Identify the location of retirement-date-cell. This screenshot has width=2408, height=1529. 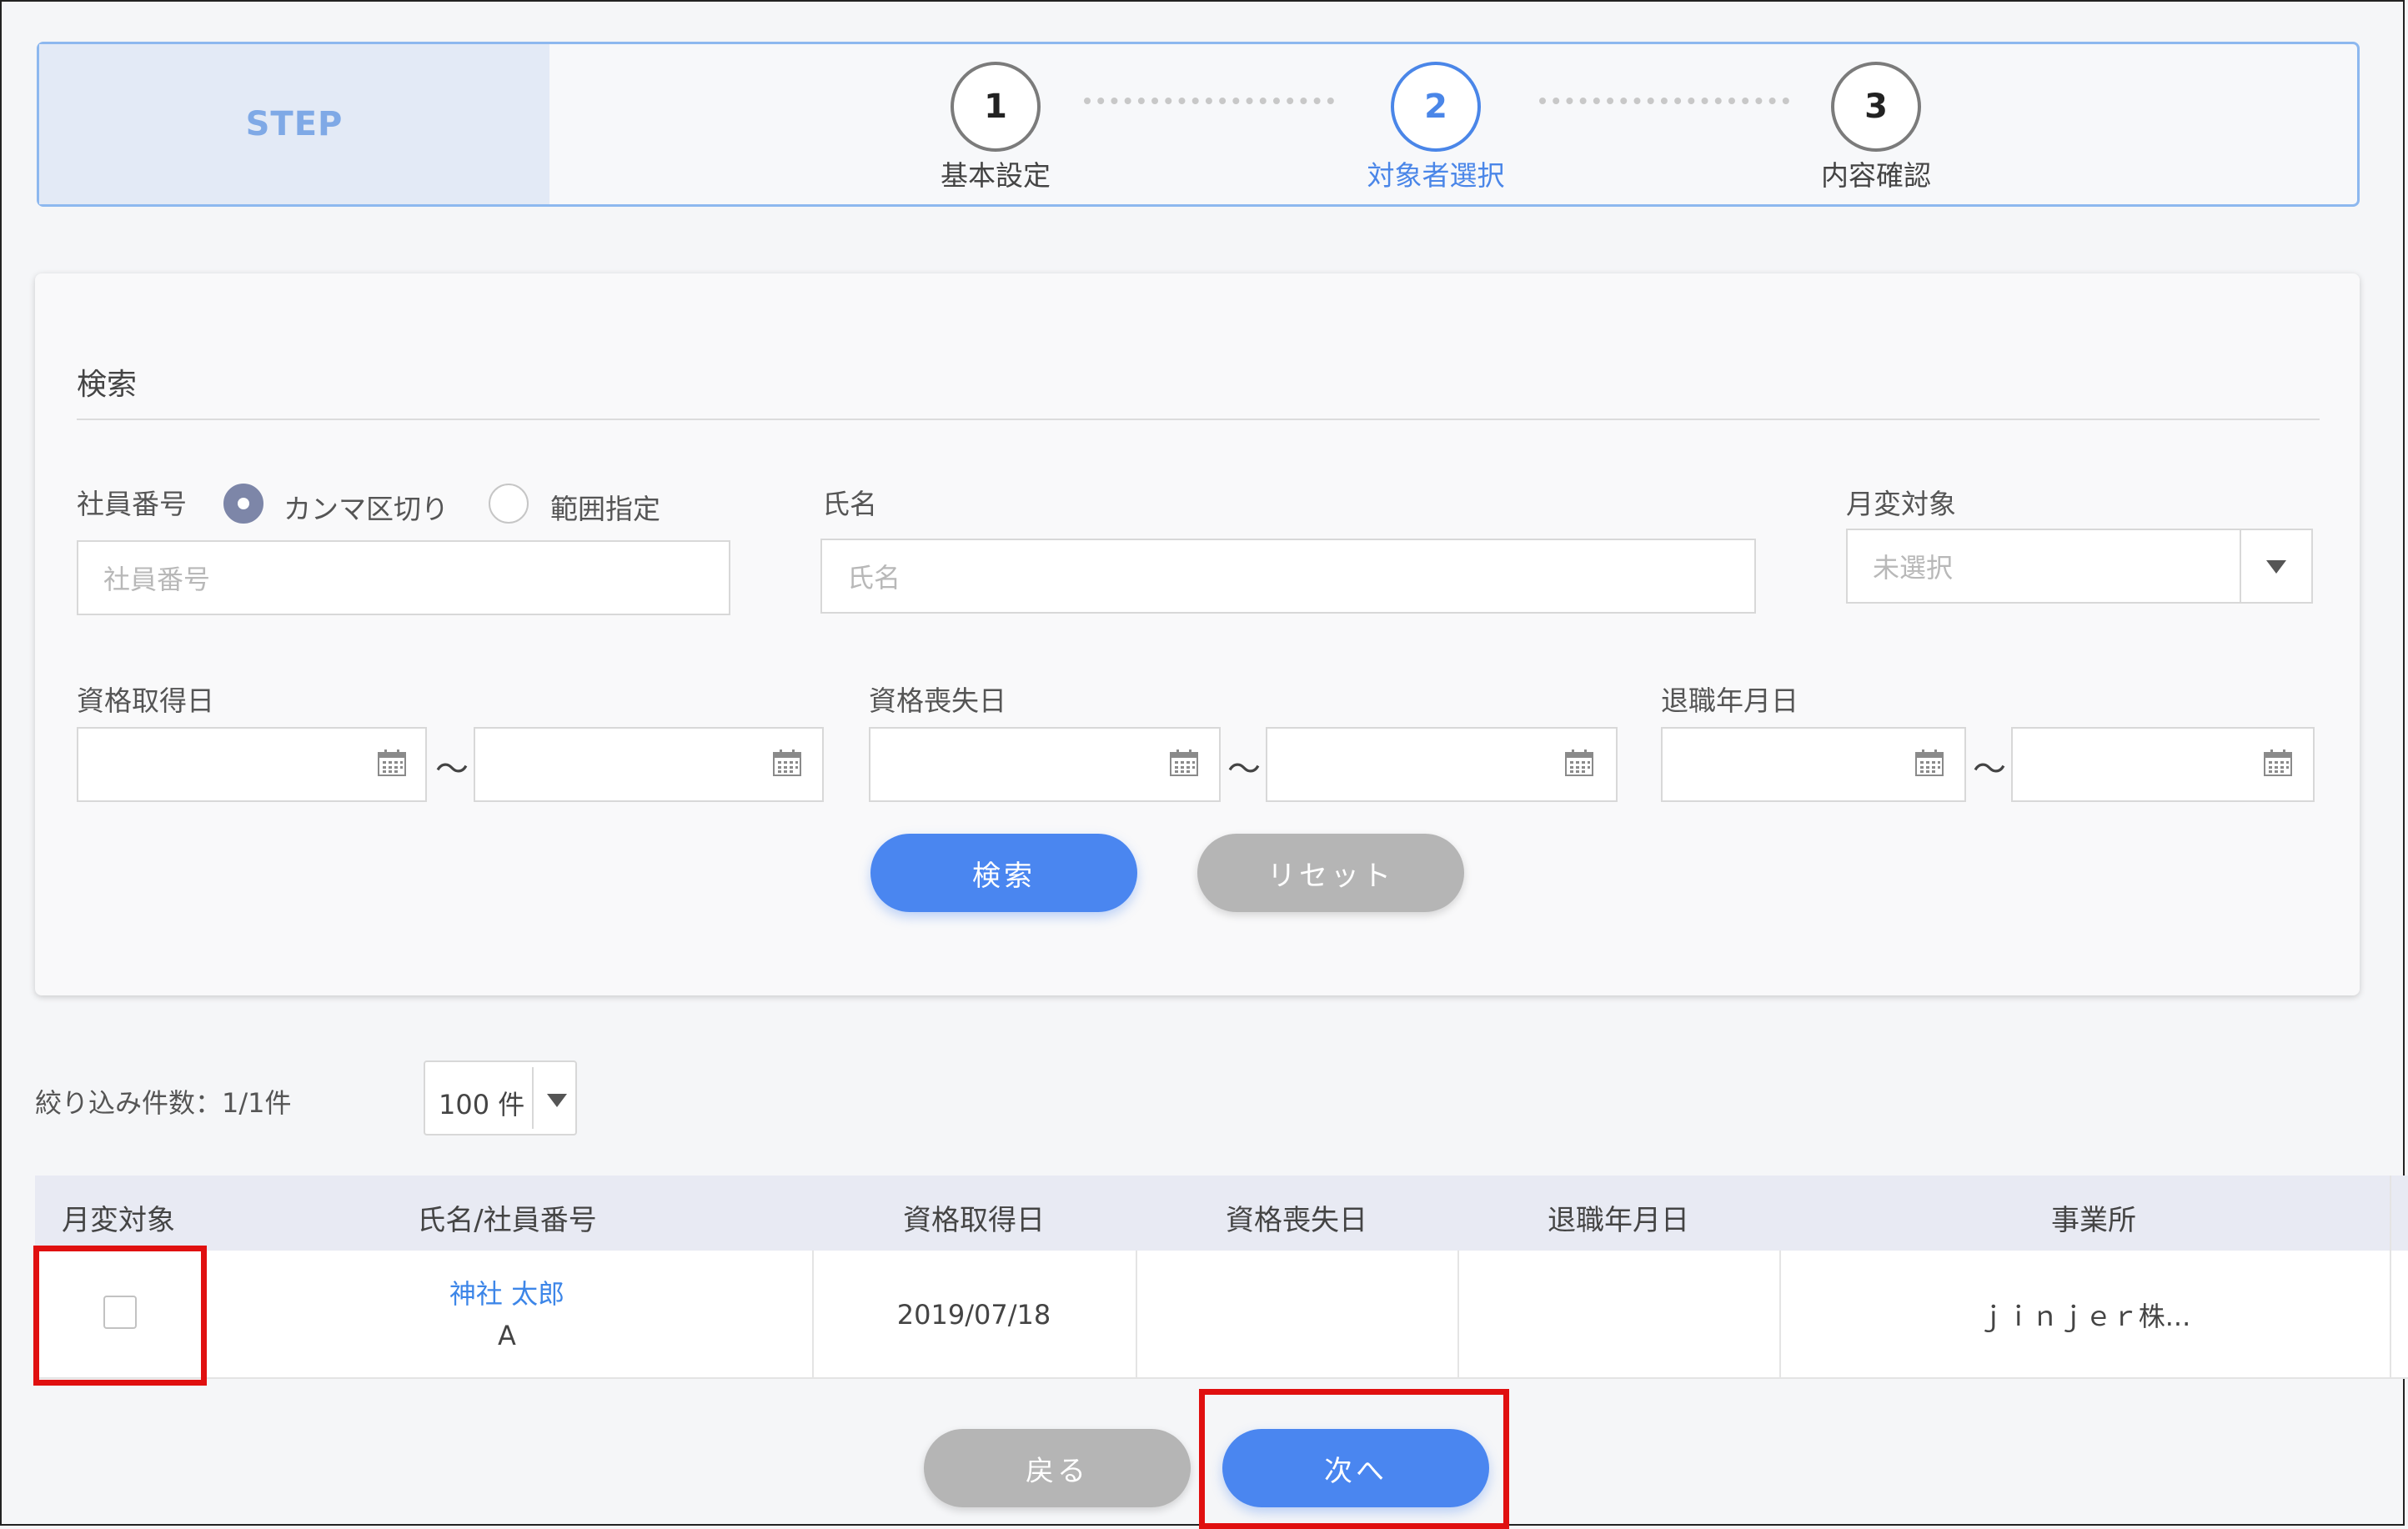
(1618, 1315).